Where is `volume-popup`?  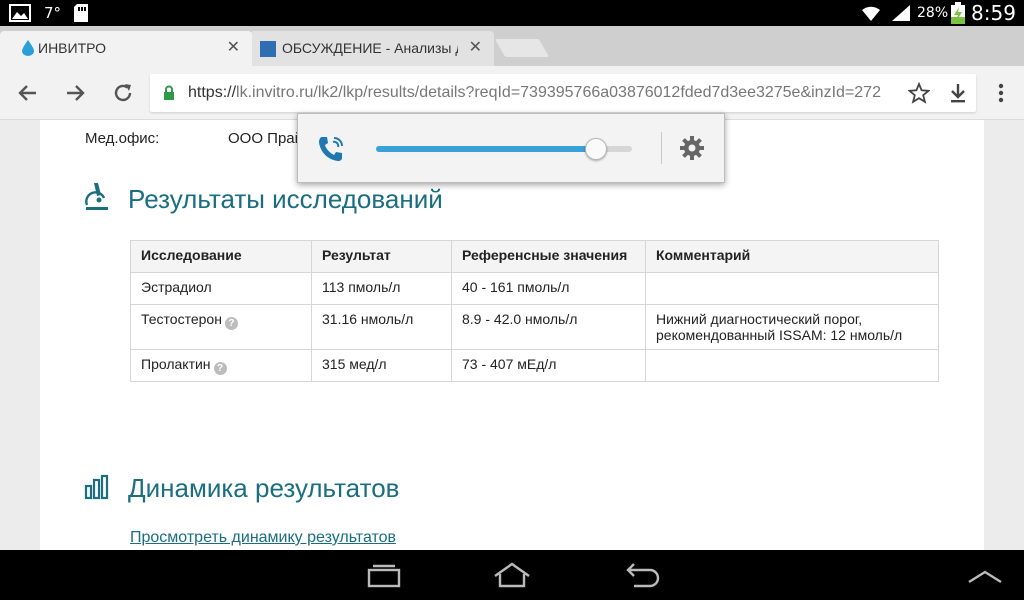 volume-popup is located at coordinates (511, 148).